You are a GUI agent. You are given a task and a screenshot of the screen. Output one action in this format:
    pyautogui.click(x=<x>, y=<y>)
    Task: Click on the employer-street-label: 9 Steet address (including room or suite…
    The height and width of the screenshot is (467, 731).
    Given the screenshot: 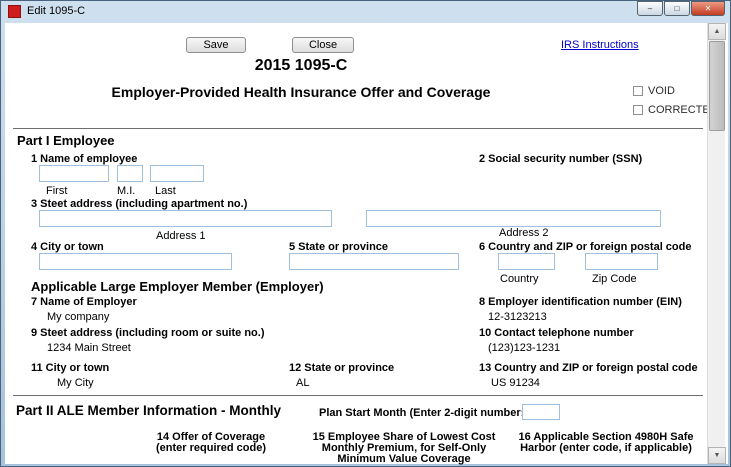 What is the action you would take?
    pyautogui.click(x=148, y=333)
    